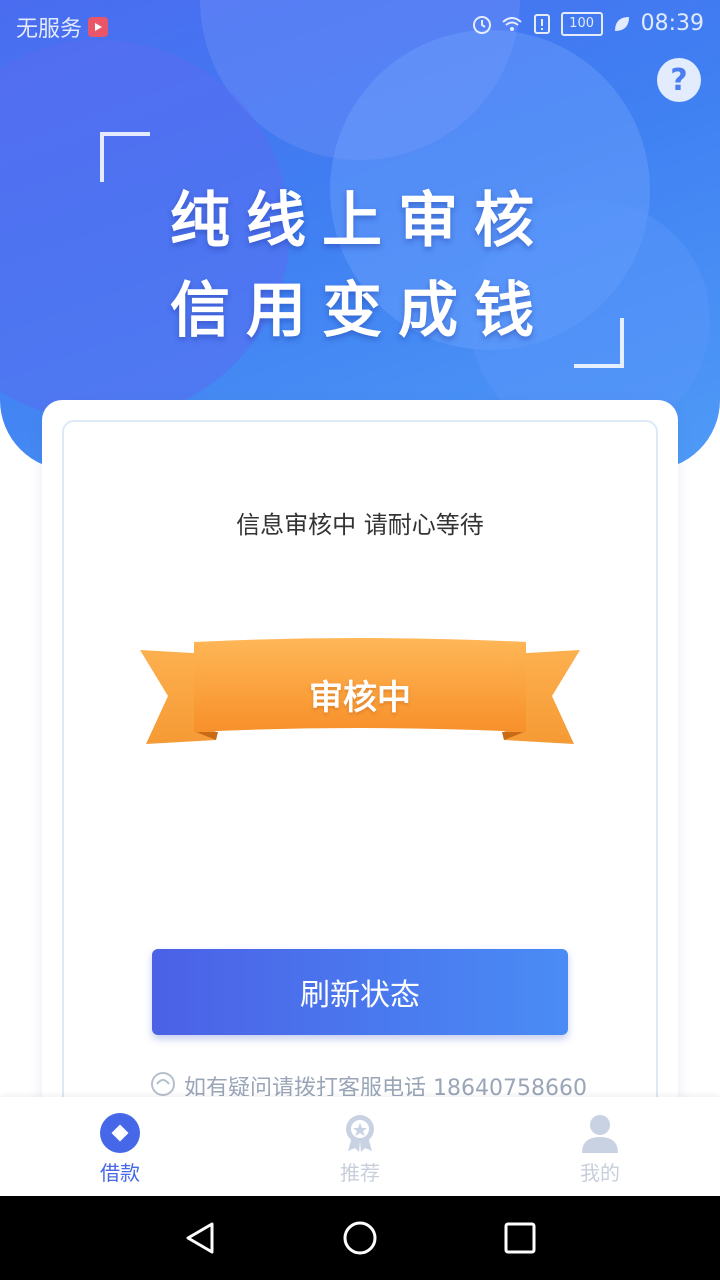 The height and width of the screenshot is (1280, 720). What do you see at coordinates (98, 27) in the screenshot?
I see `video-app-icon` at bounding box center [98, 27].